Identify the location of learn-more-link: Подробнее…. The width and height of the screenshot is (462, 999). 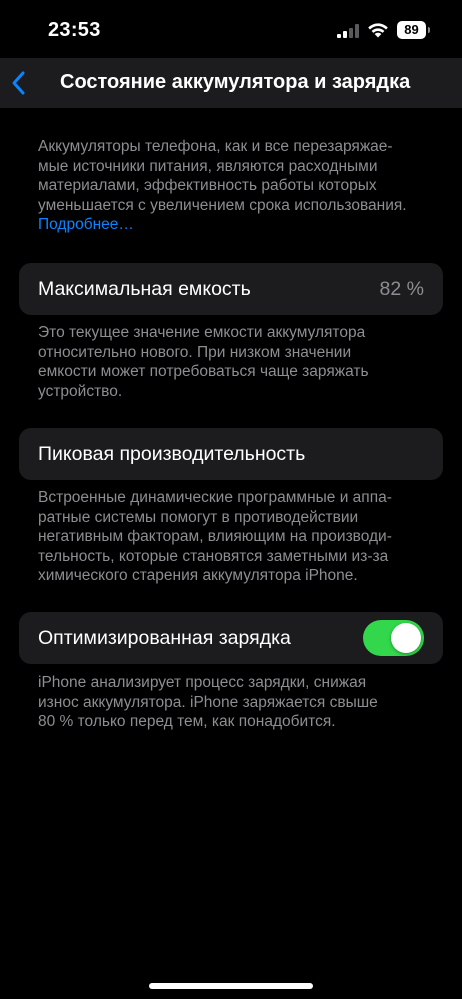
(233, 225).